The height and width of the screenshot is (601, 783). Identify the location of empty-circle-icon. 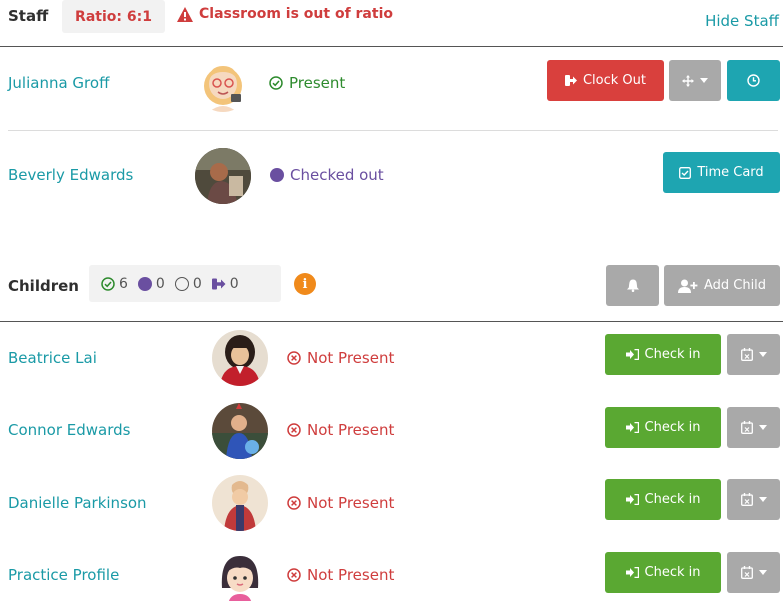
(181, 283).